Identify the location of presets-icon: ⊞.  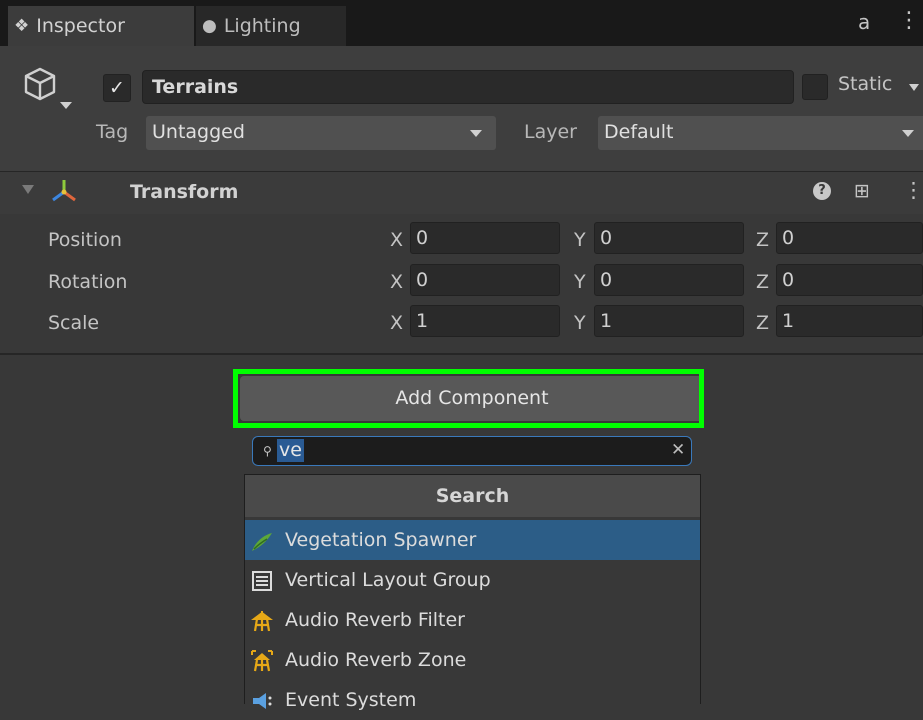
(862, 191).